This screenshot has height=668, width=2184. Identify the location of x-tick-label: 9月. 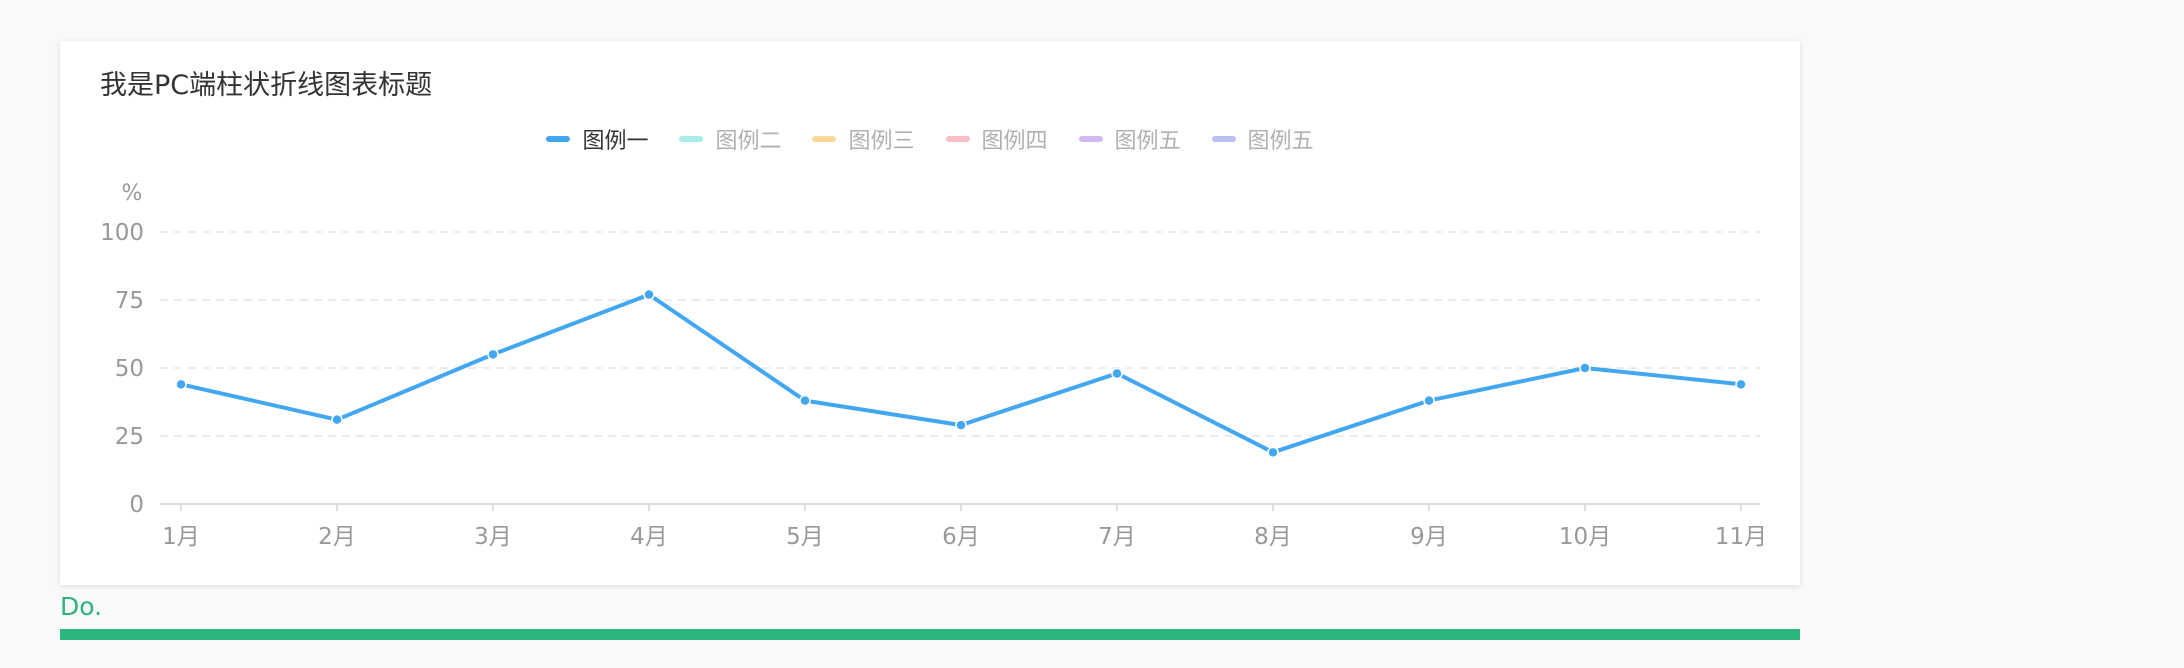
(1429, 537).